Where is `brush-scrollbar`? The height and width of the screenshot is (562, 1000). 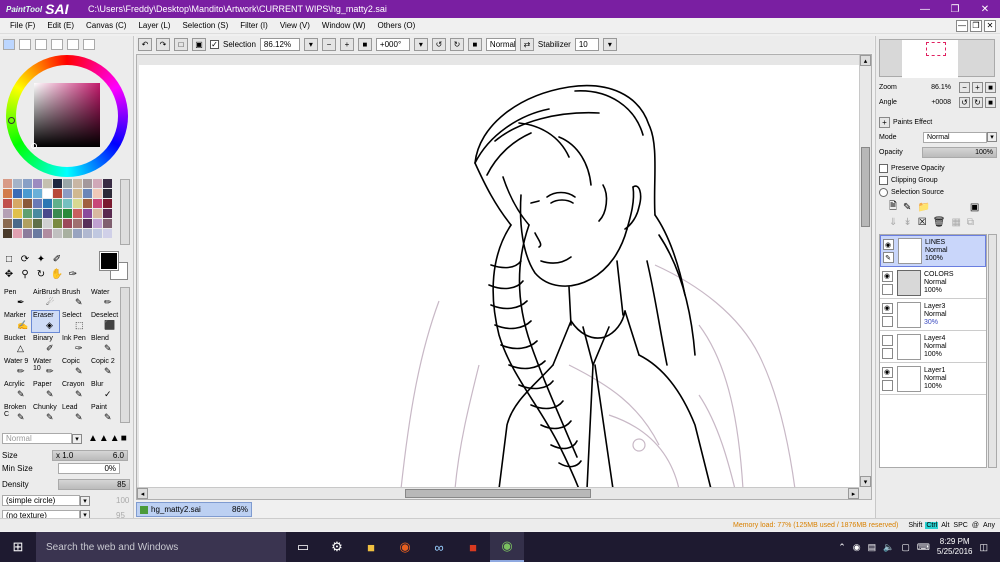 brush-scrollbar is located at coordinates (125, 355).